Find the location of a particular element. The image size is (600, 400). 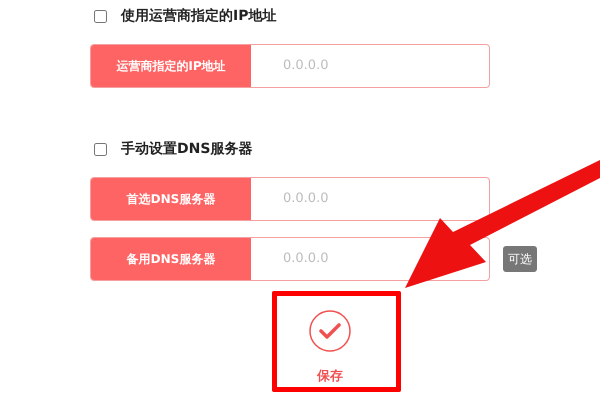

input-group: 运营商指定的IP地址 0.0.0.0 is located at coordinates (290, 66).